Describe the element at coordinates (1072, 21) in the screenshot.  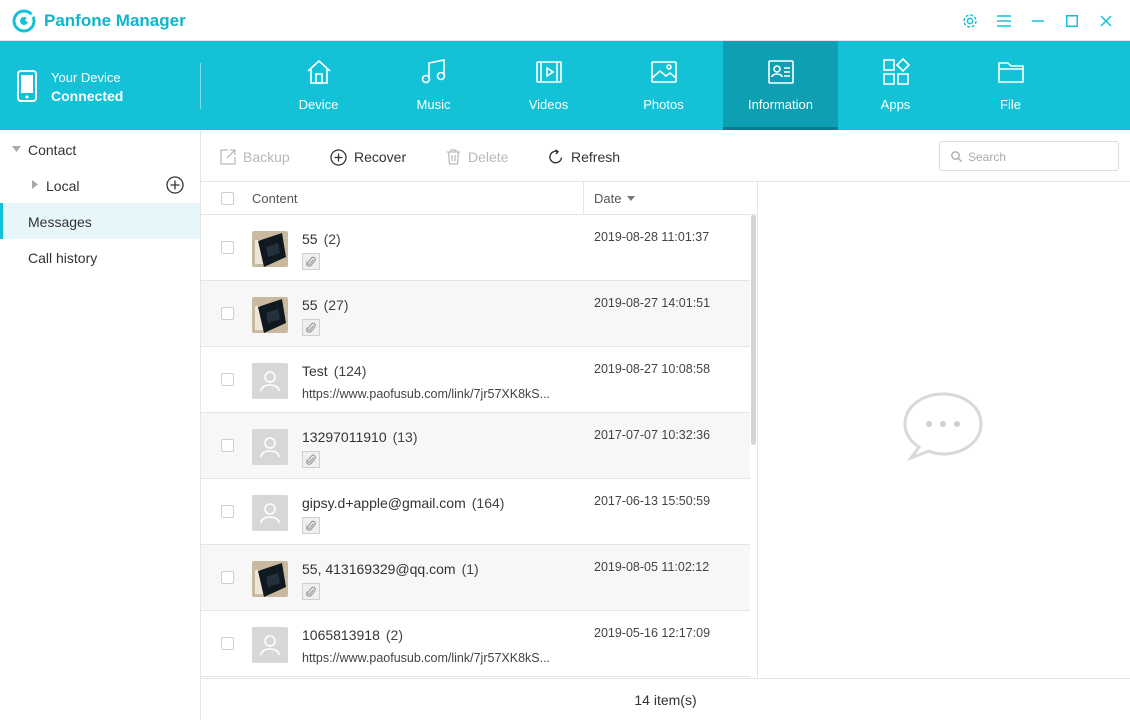
I see `maximize-icon` at that location.